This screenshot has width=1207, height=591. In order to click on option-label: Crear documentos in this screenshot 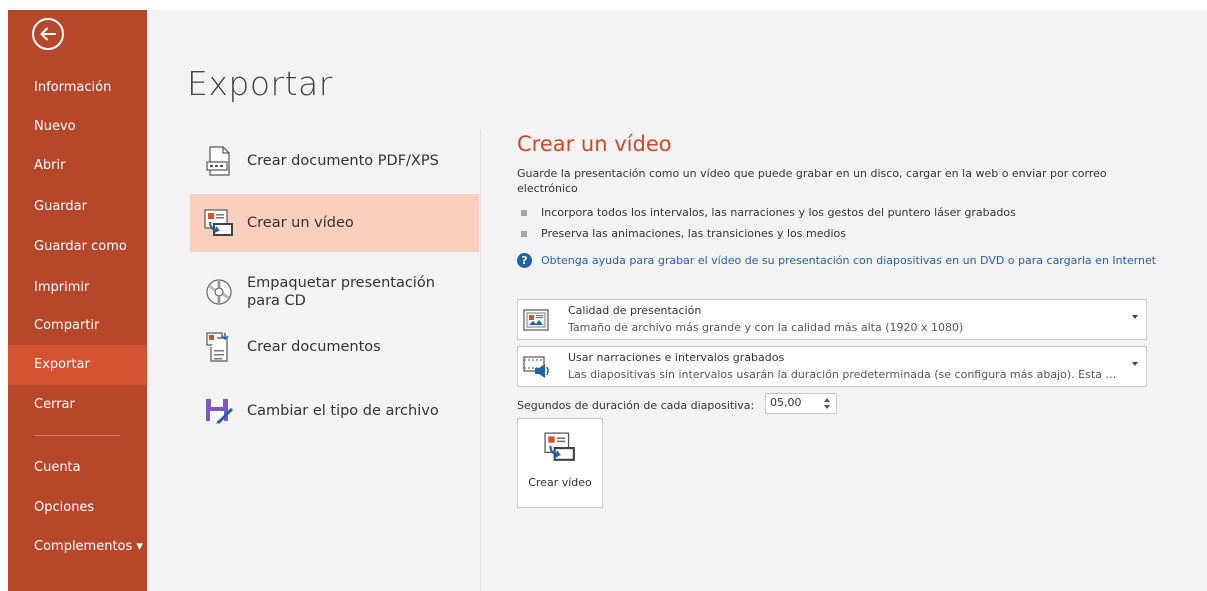, I will do `click(314, 347)`.